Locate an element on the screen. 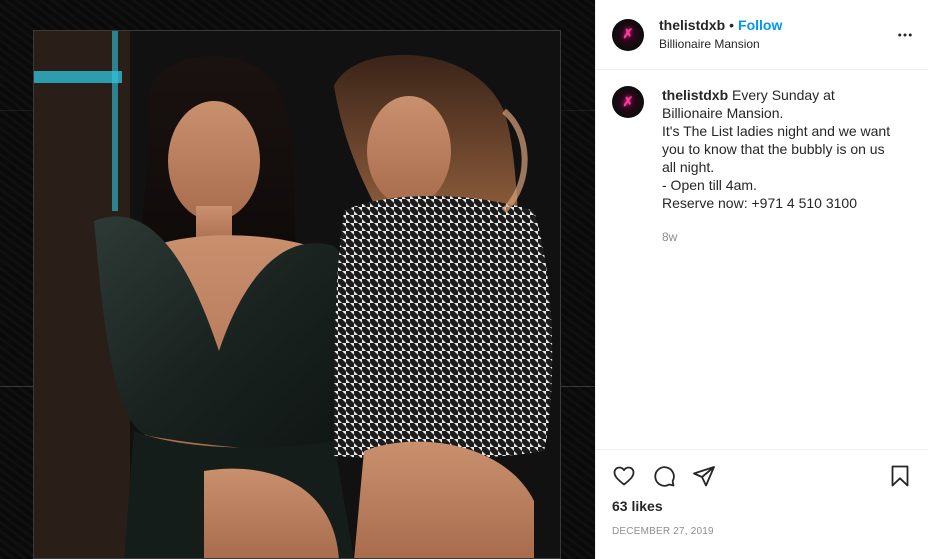  heart-icon is located at coordinates (624, 476).